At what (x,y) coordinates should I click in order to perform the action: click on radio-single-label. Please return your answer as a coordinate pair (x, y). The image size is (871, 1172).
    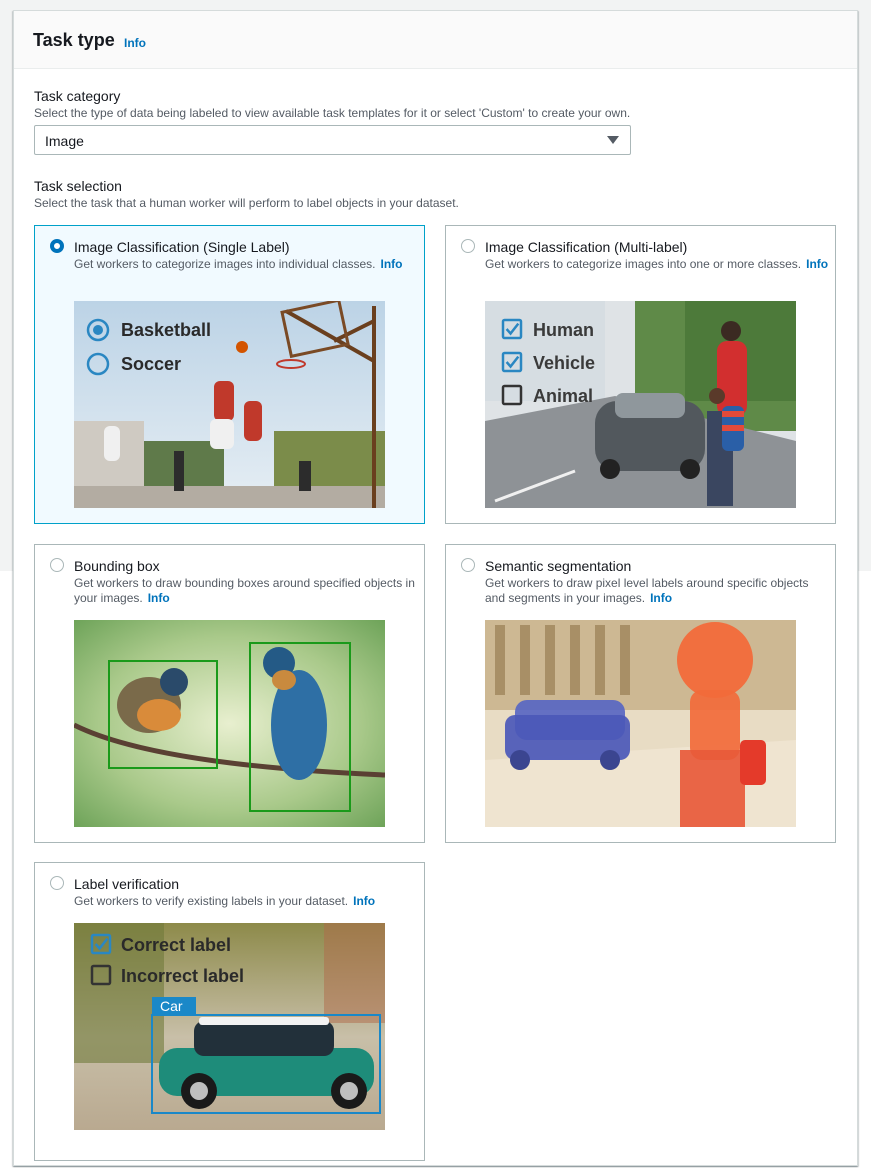
    Looking at the image, I should click on (57, 246).